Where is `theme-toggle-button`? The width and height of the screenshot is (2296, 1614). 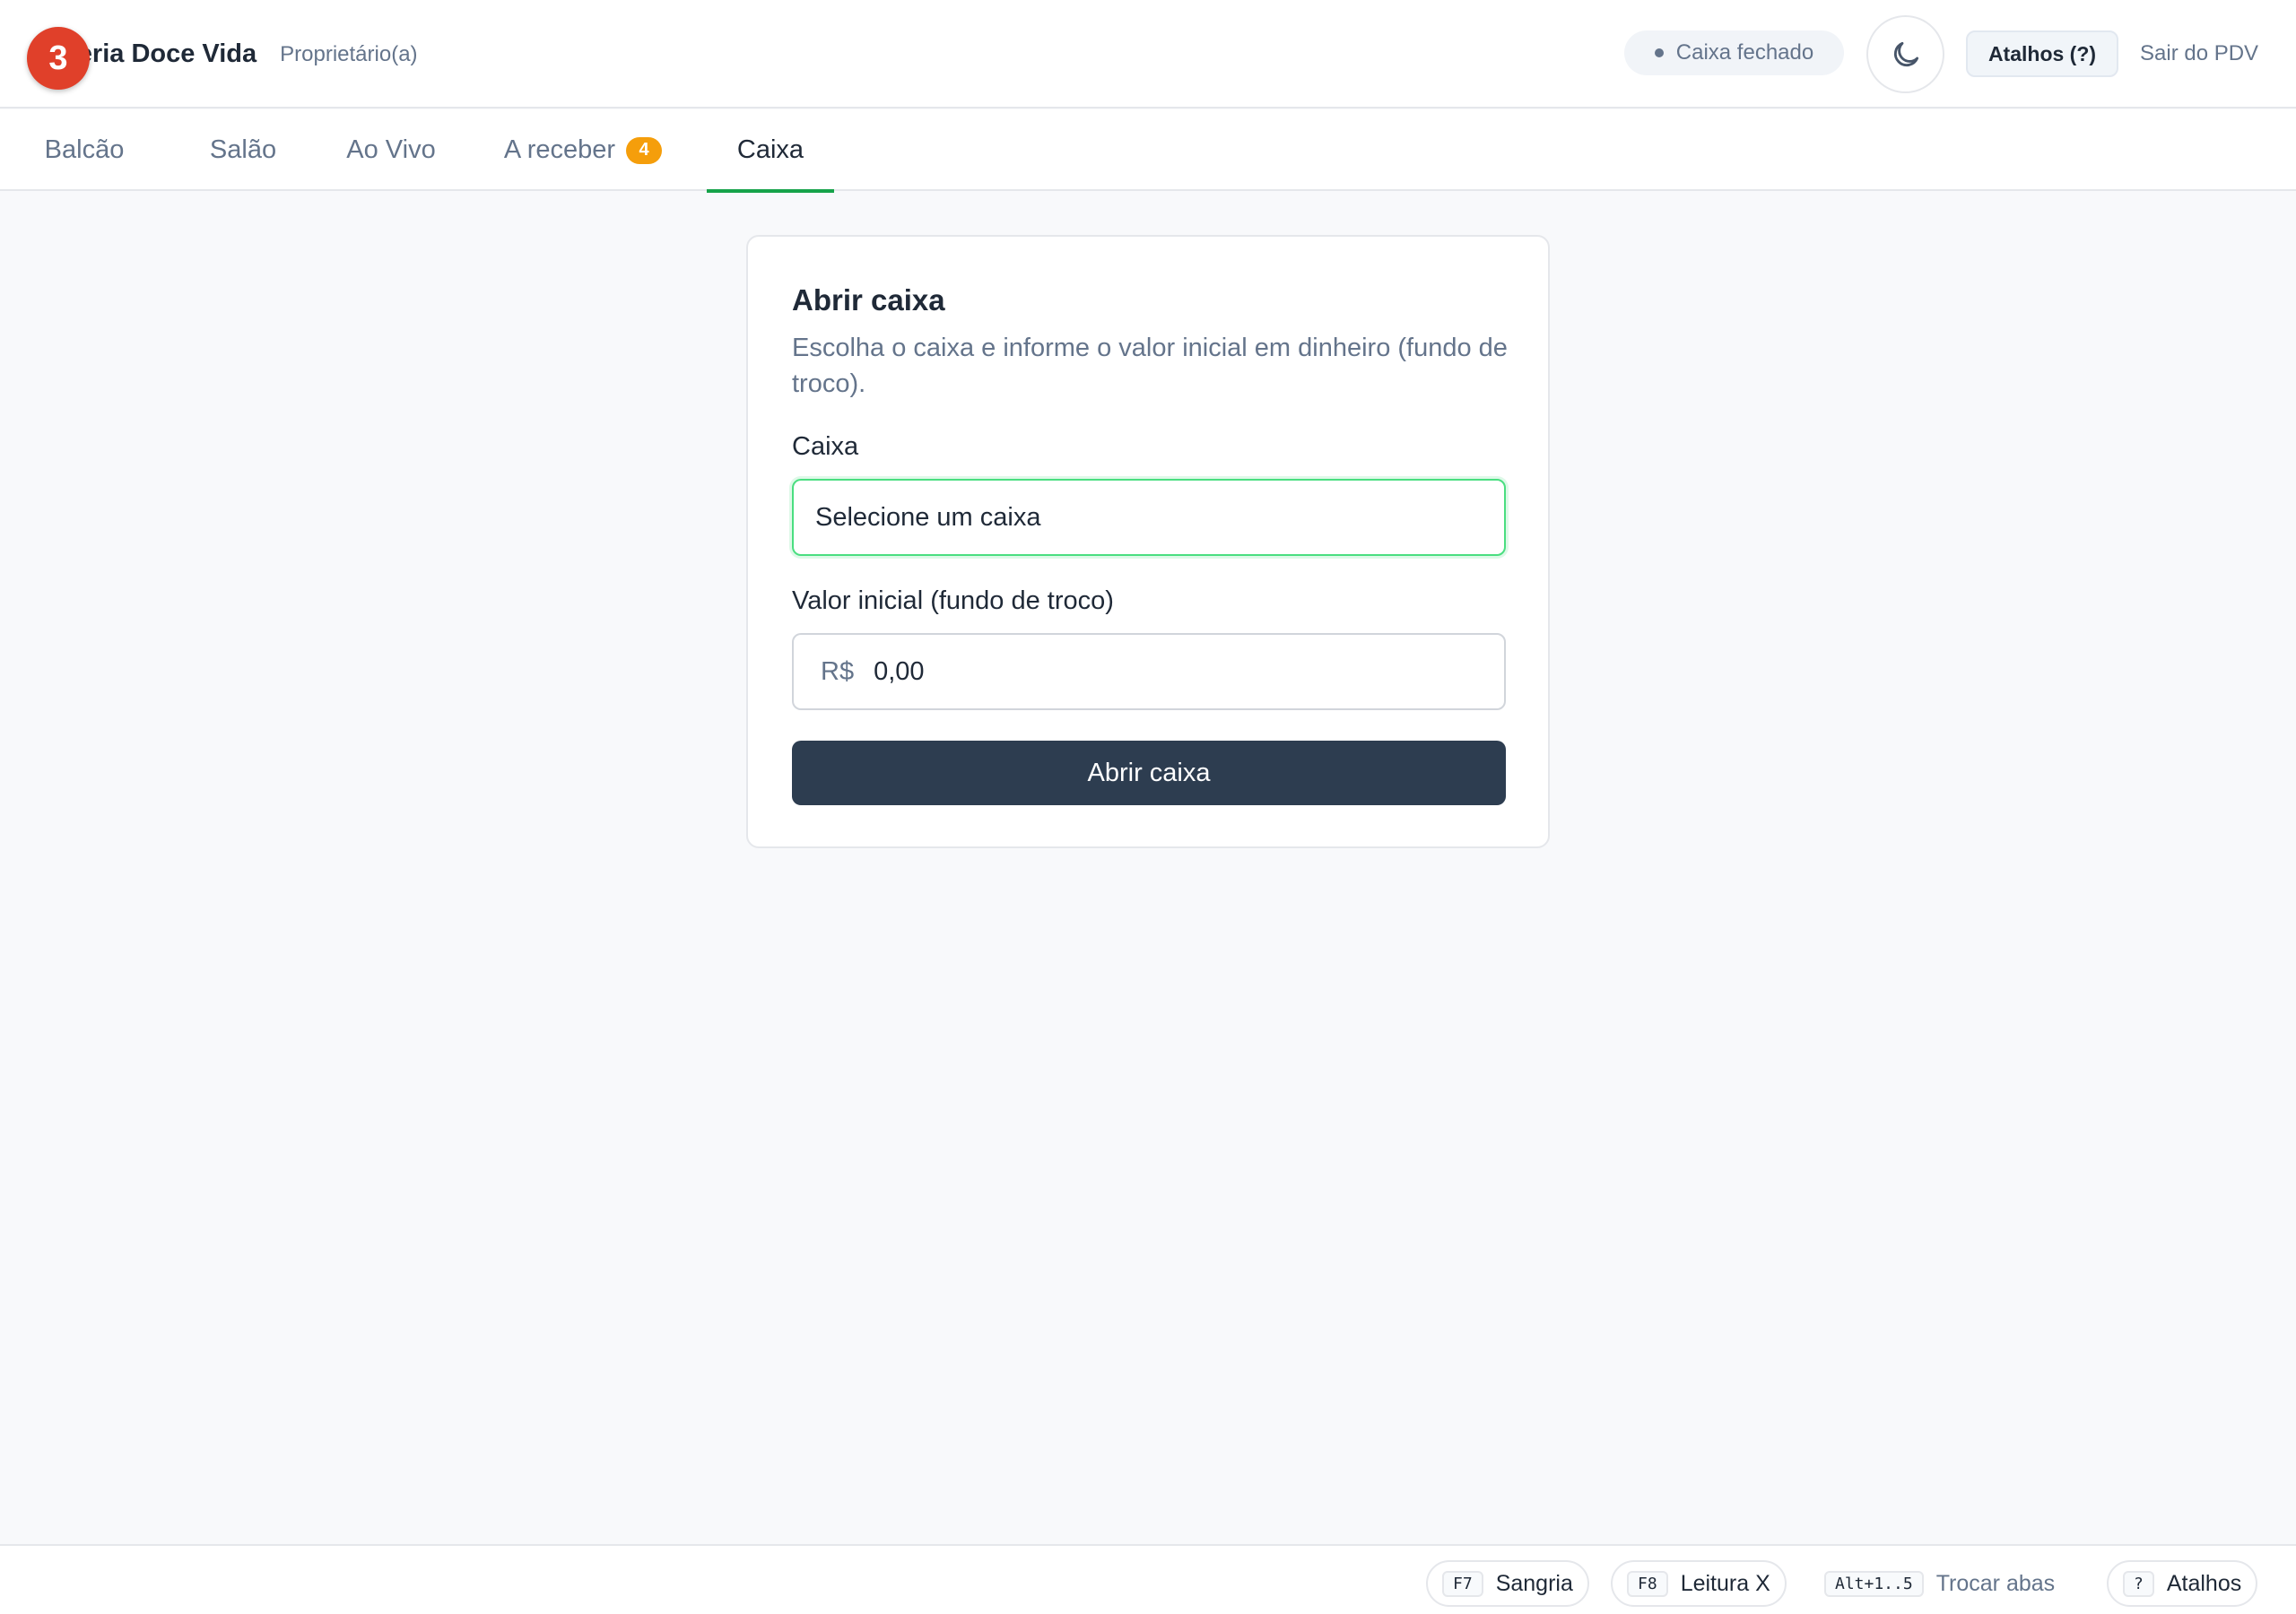 theme-toggle-button is located at coordinates (1905, 54).